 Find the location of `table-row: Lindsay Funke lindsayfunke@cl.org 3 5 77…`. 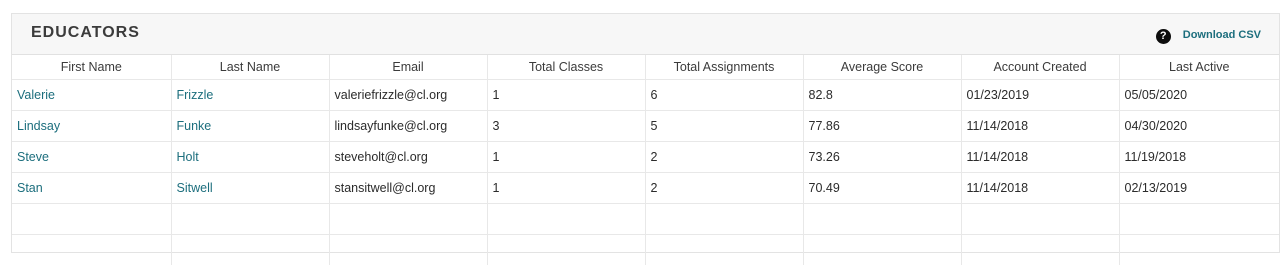

table-row: Lindsay Funke lindsayfunke@cl.org 3 5 77… is located at coordinates (645, 126).